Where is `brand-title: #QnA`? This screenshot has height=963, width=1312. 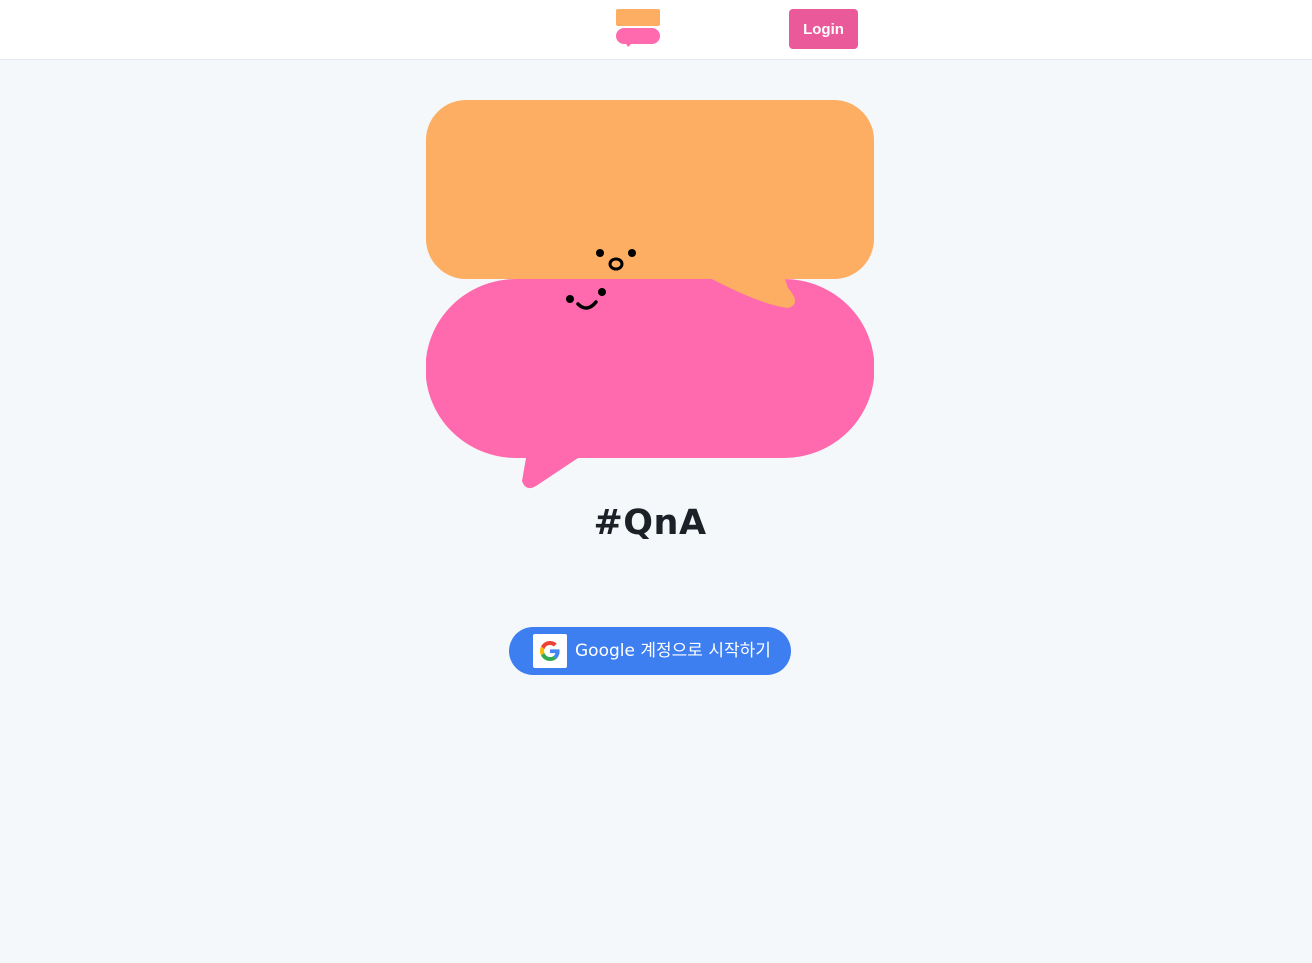
brand-title: #QnA is located at coordinates (650, 523).